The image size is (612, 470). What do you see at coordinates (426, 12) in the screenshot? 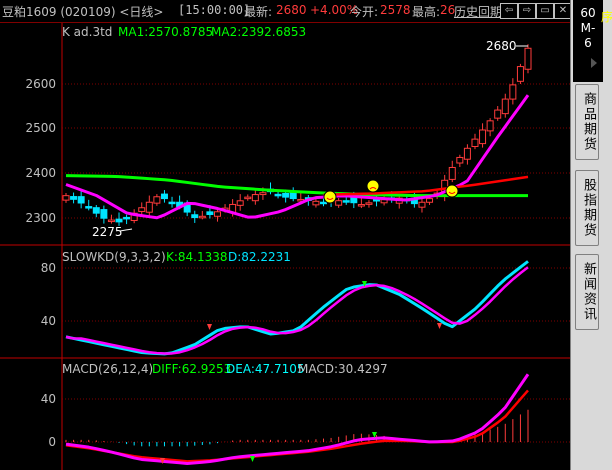
I see `high-label: 最高:` at bounding box center [426, 12].